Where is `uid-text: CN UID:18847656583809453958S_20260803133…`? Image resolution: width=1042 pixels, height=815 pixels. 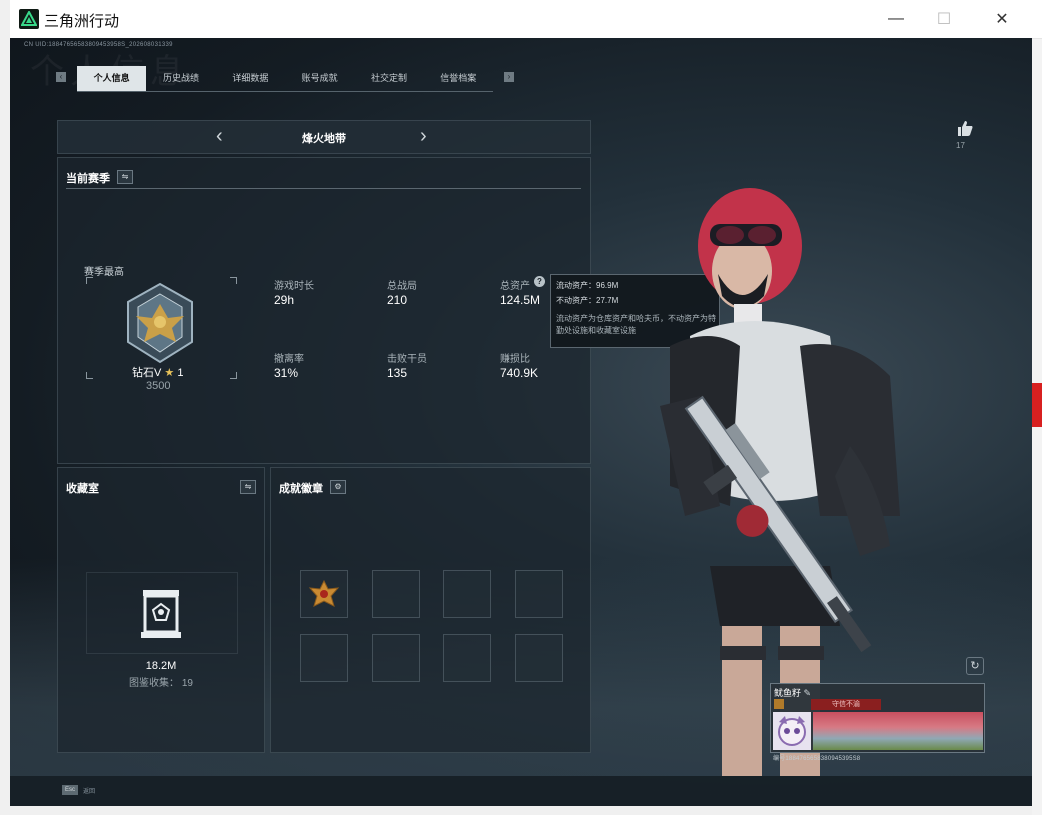
uid-text: CN UID:18847656583809453958S_20260803133… is located at coordinates (98, 45).